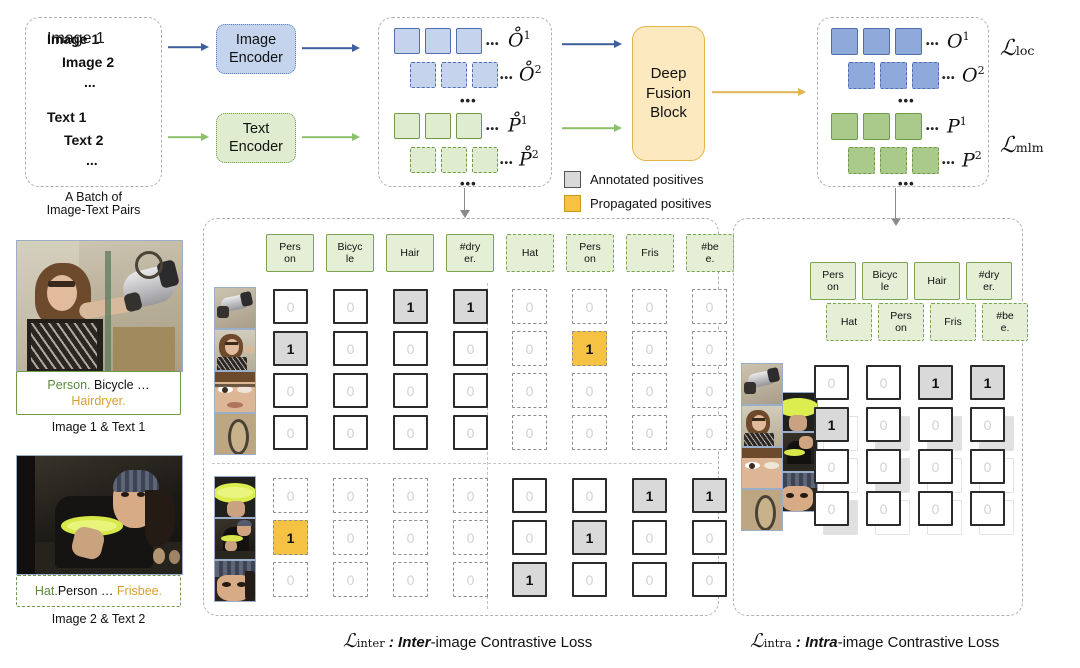 This screenshot has height=668, width=1080. What do you see at coordinates (290, 495) in the screenshot?
I see `inter-cell-r5c1: 0` at bounding box center [290, 495].